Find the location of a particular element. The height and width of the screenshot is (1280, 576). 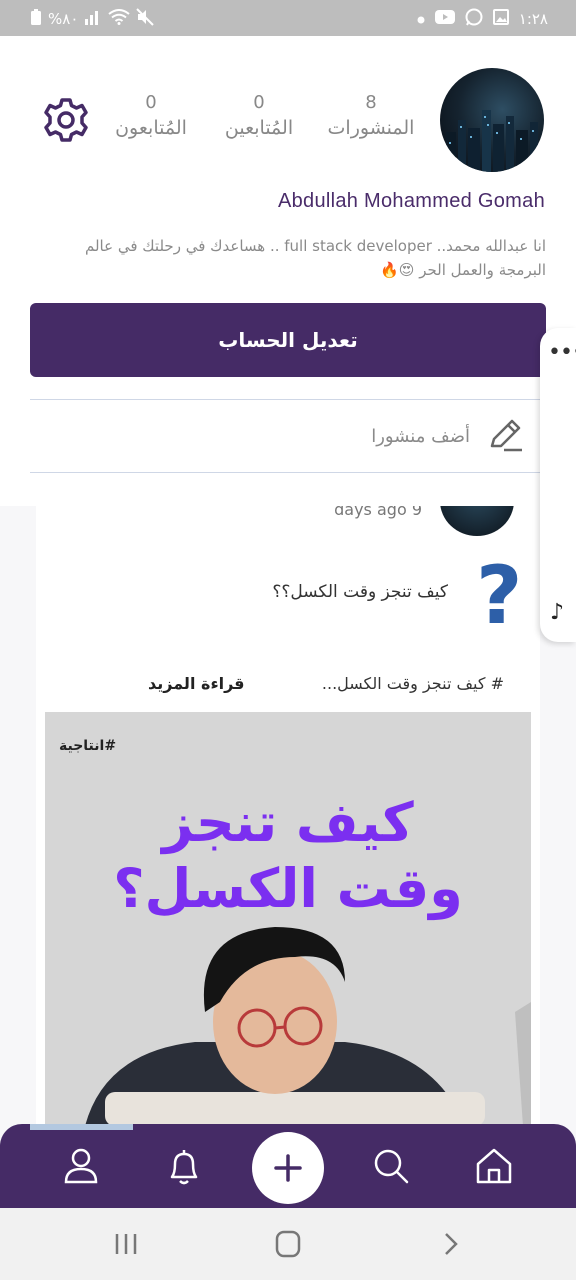

status-bar: %٨٠ ١:٢٨ is located at coordinates (288, 18).